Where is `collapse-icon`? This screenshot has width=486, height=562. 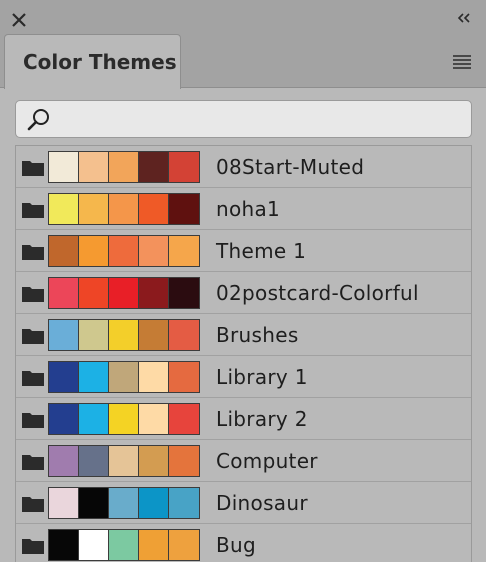
collapse-icon is located at coordinates (464, 18).